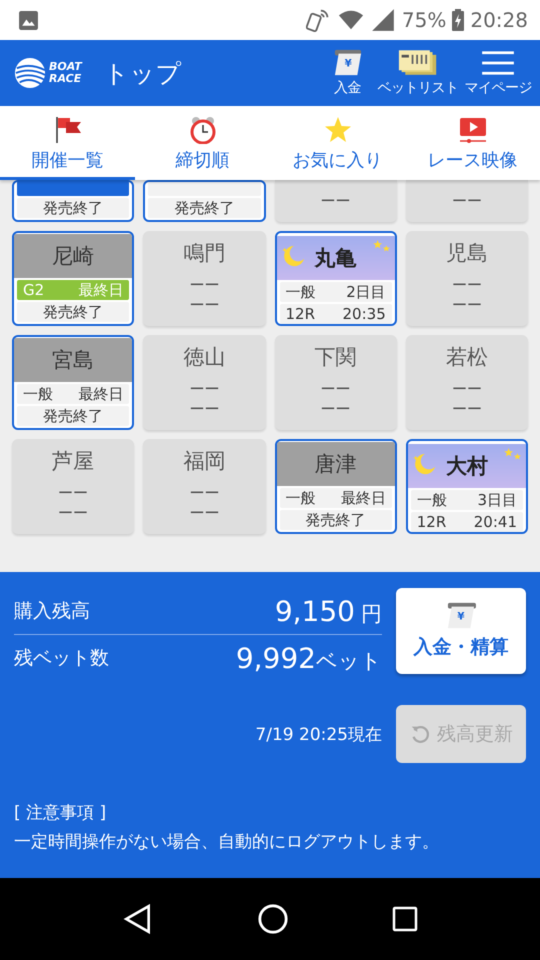 The image size is (540, 960). Describe the element at coordinates (467, 466) in the screenshot. I see `venue-name: 大村` at that location.